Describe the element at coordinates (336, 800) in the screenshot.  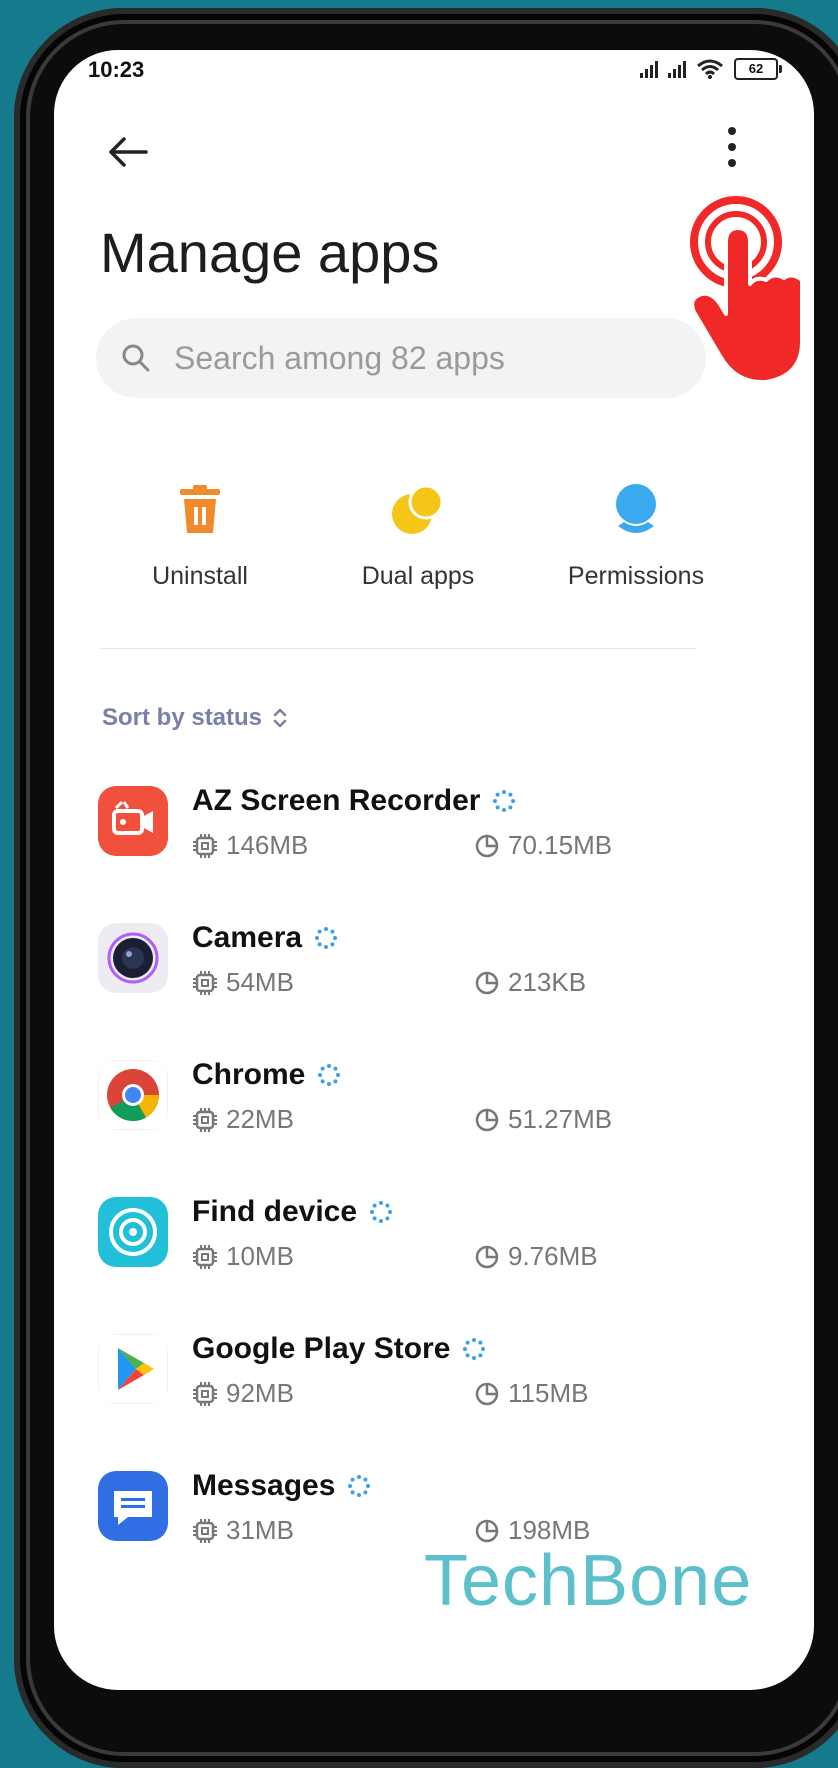
I see `app-name: AZ Screen Recorder` at that location.